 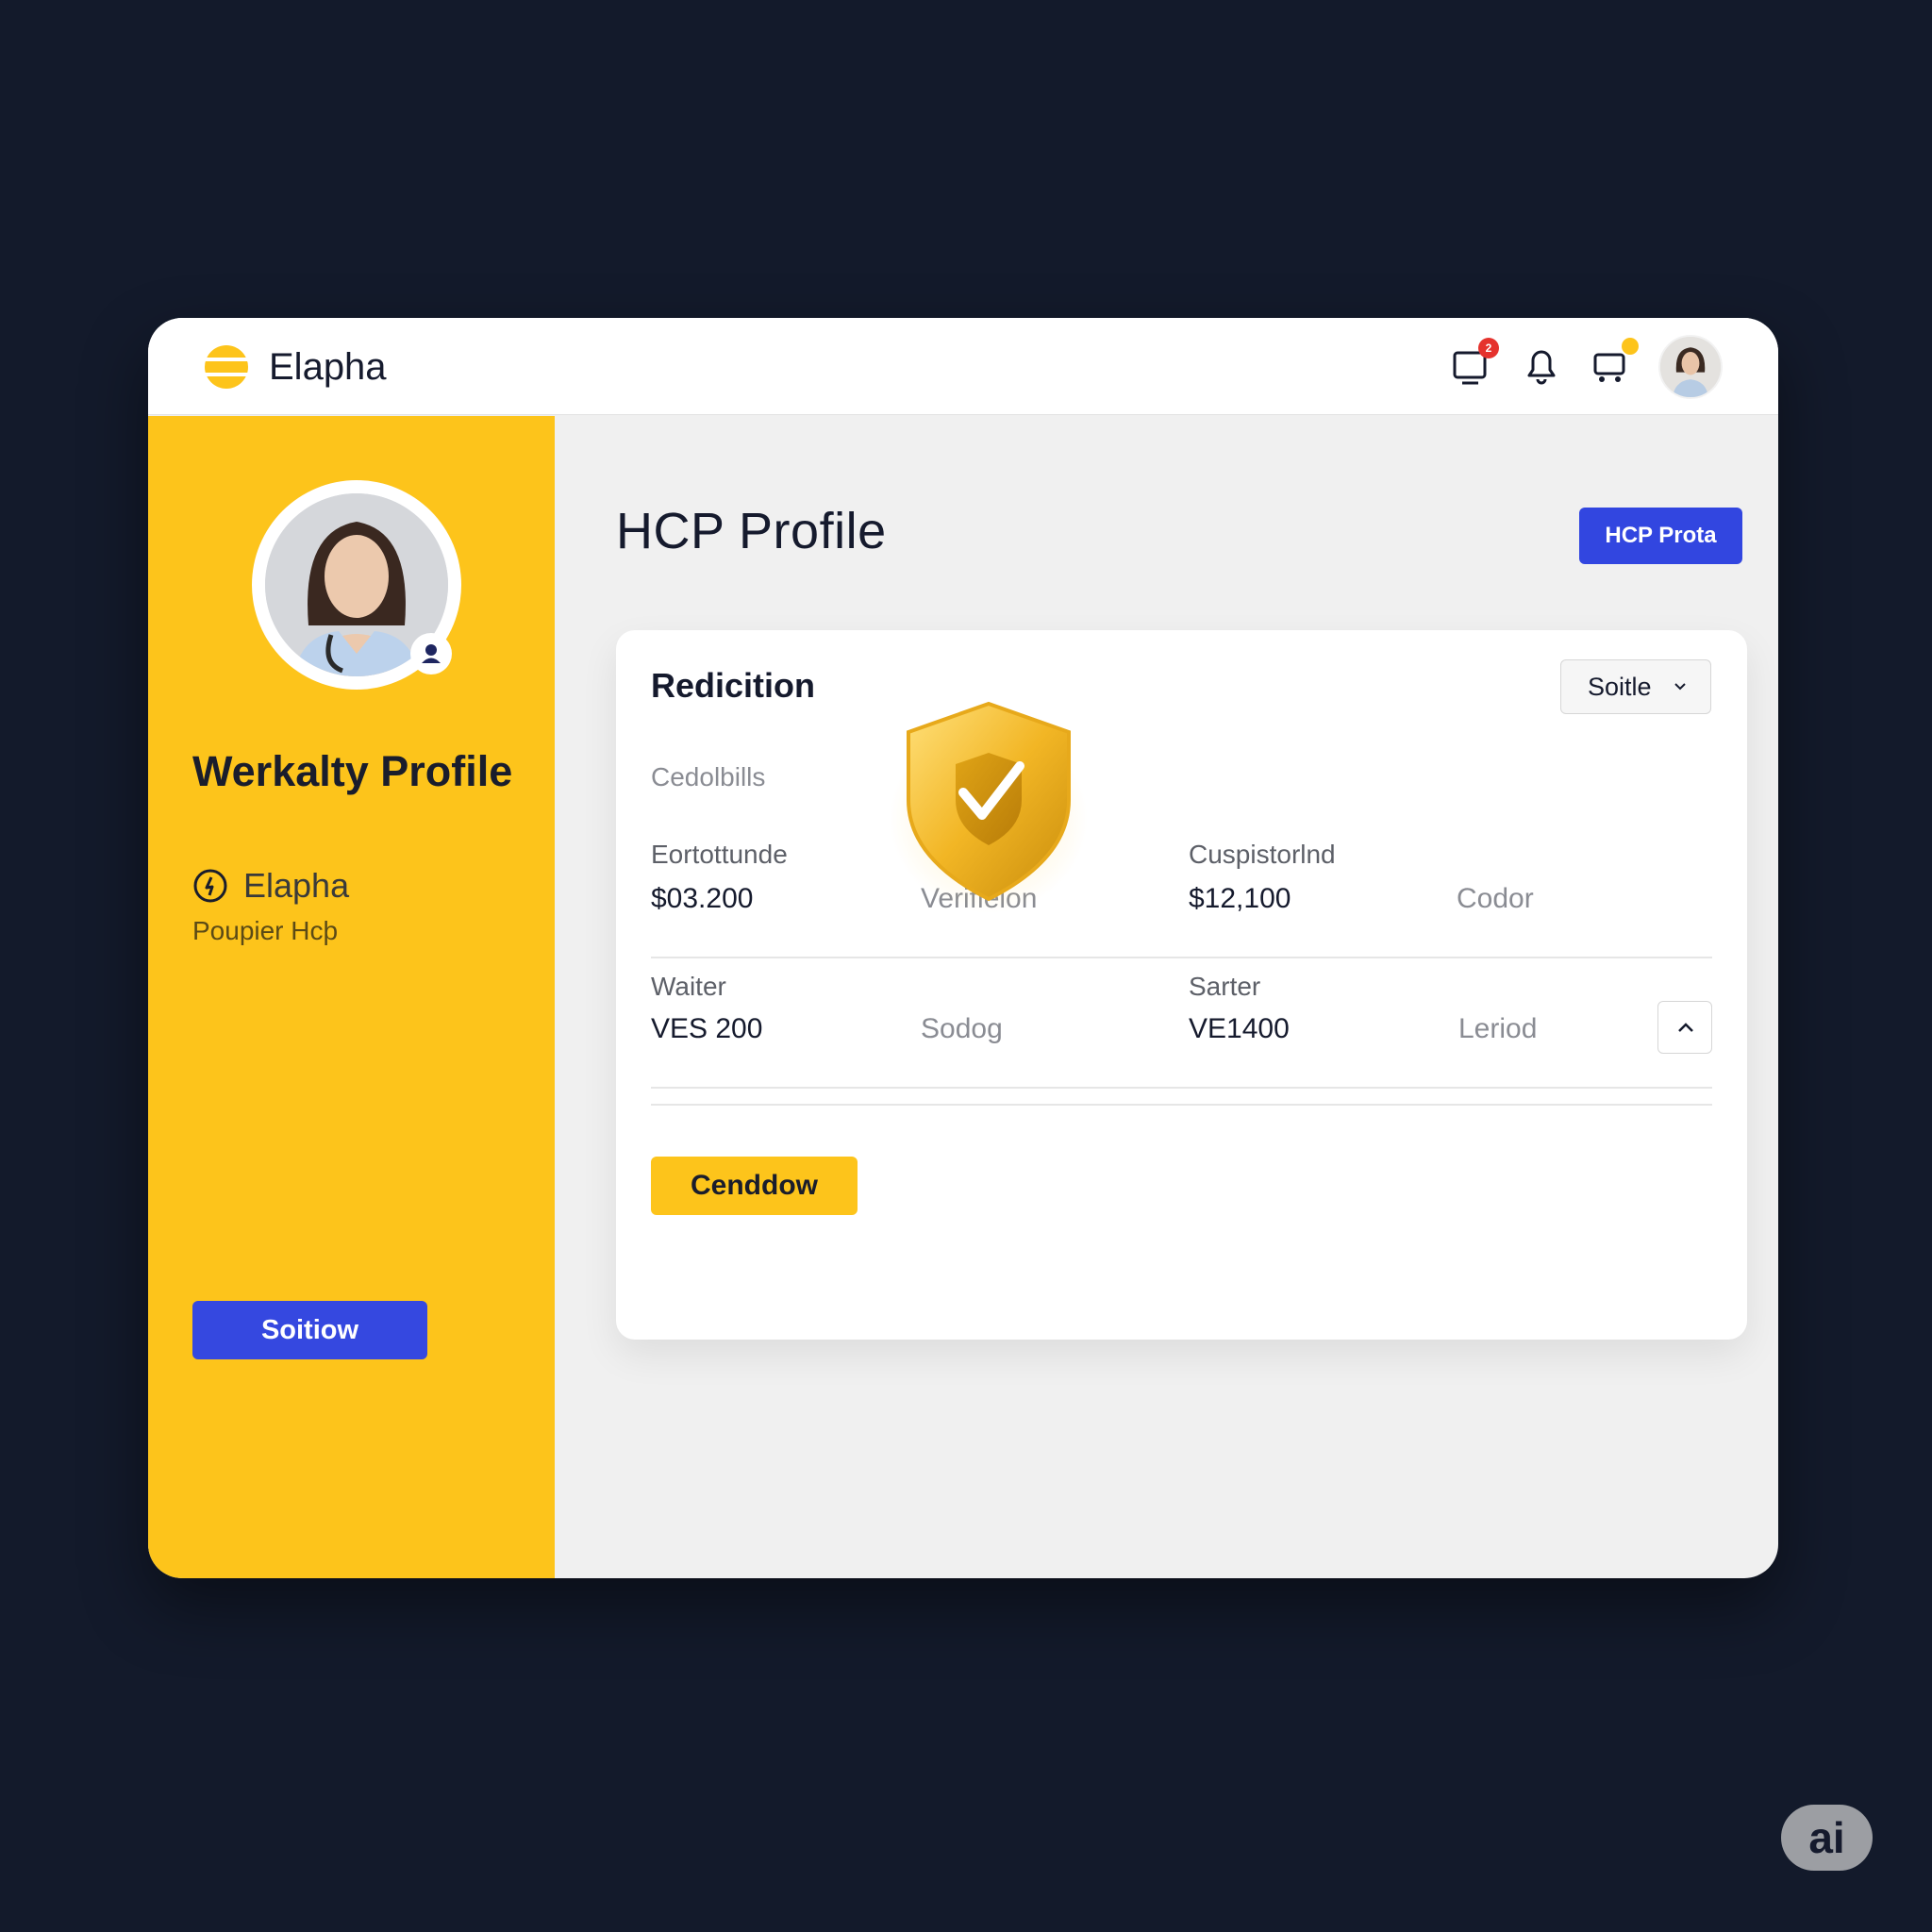 What do you see at coordinates (989, 807) in the screenshot?
I see `verified-shield-icon` at bounding box center [989, 807].